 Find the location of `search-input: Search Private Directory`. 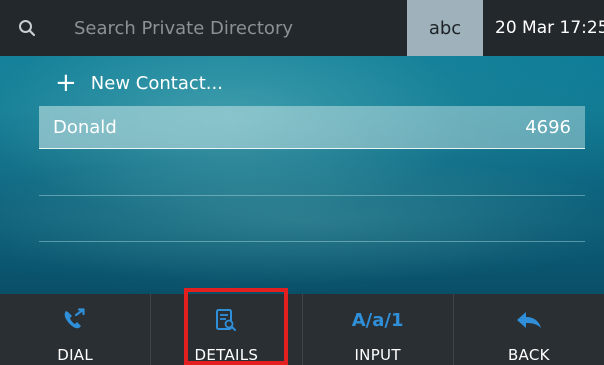

search-input: Search Private Directory is located at coordinates (230, 28).